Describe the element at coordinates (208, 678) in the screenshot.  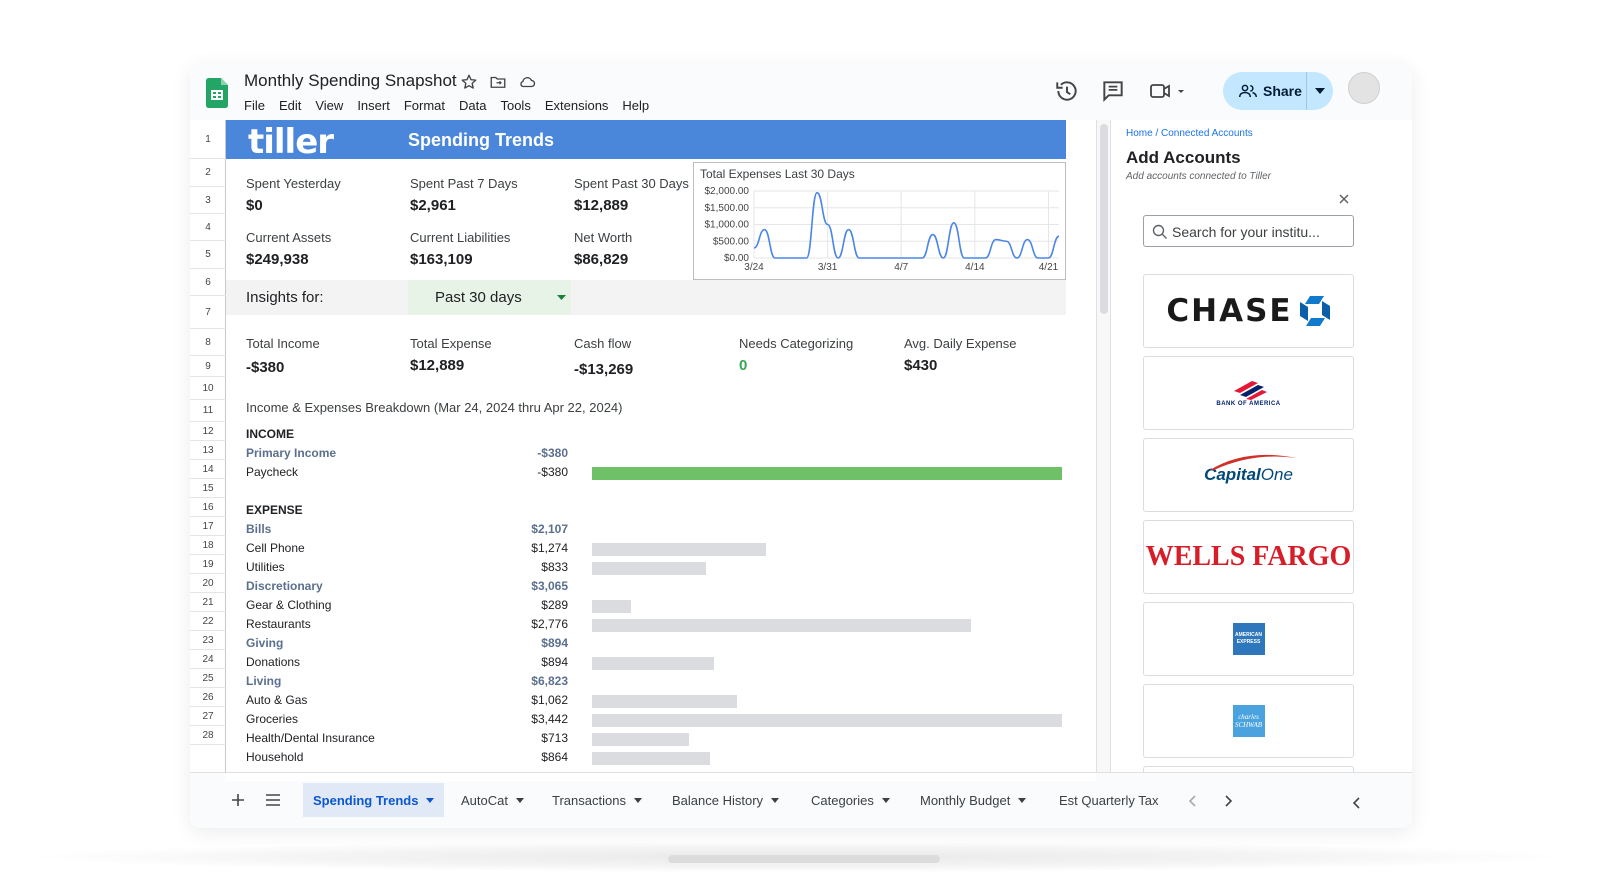
I see `row-header: 25` at that location.